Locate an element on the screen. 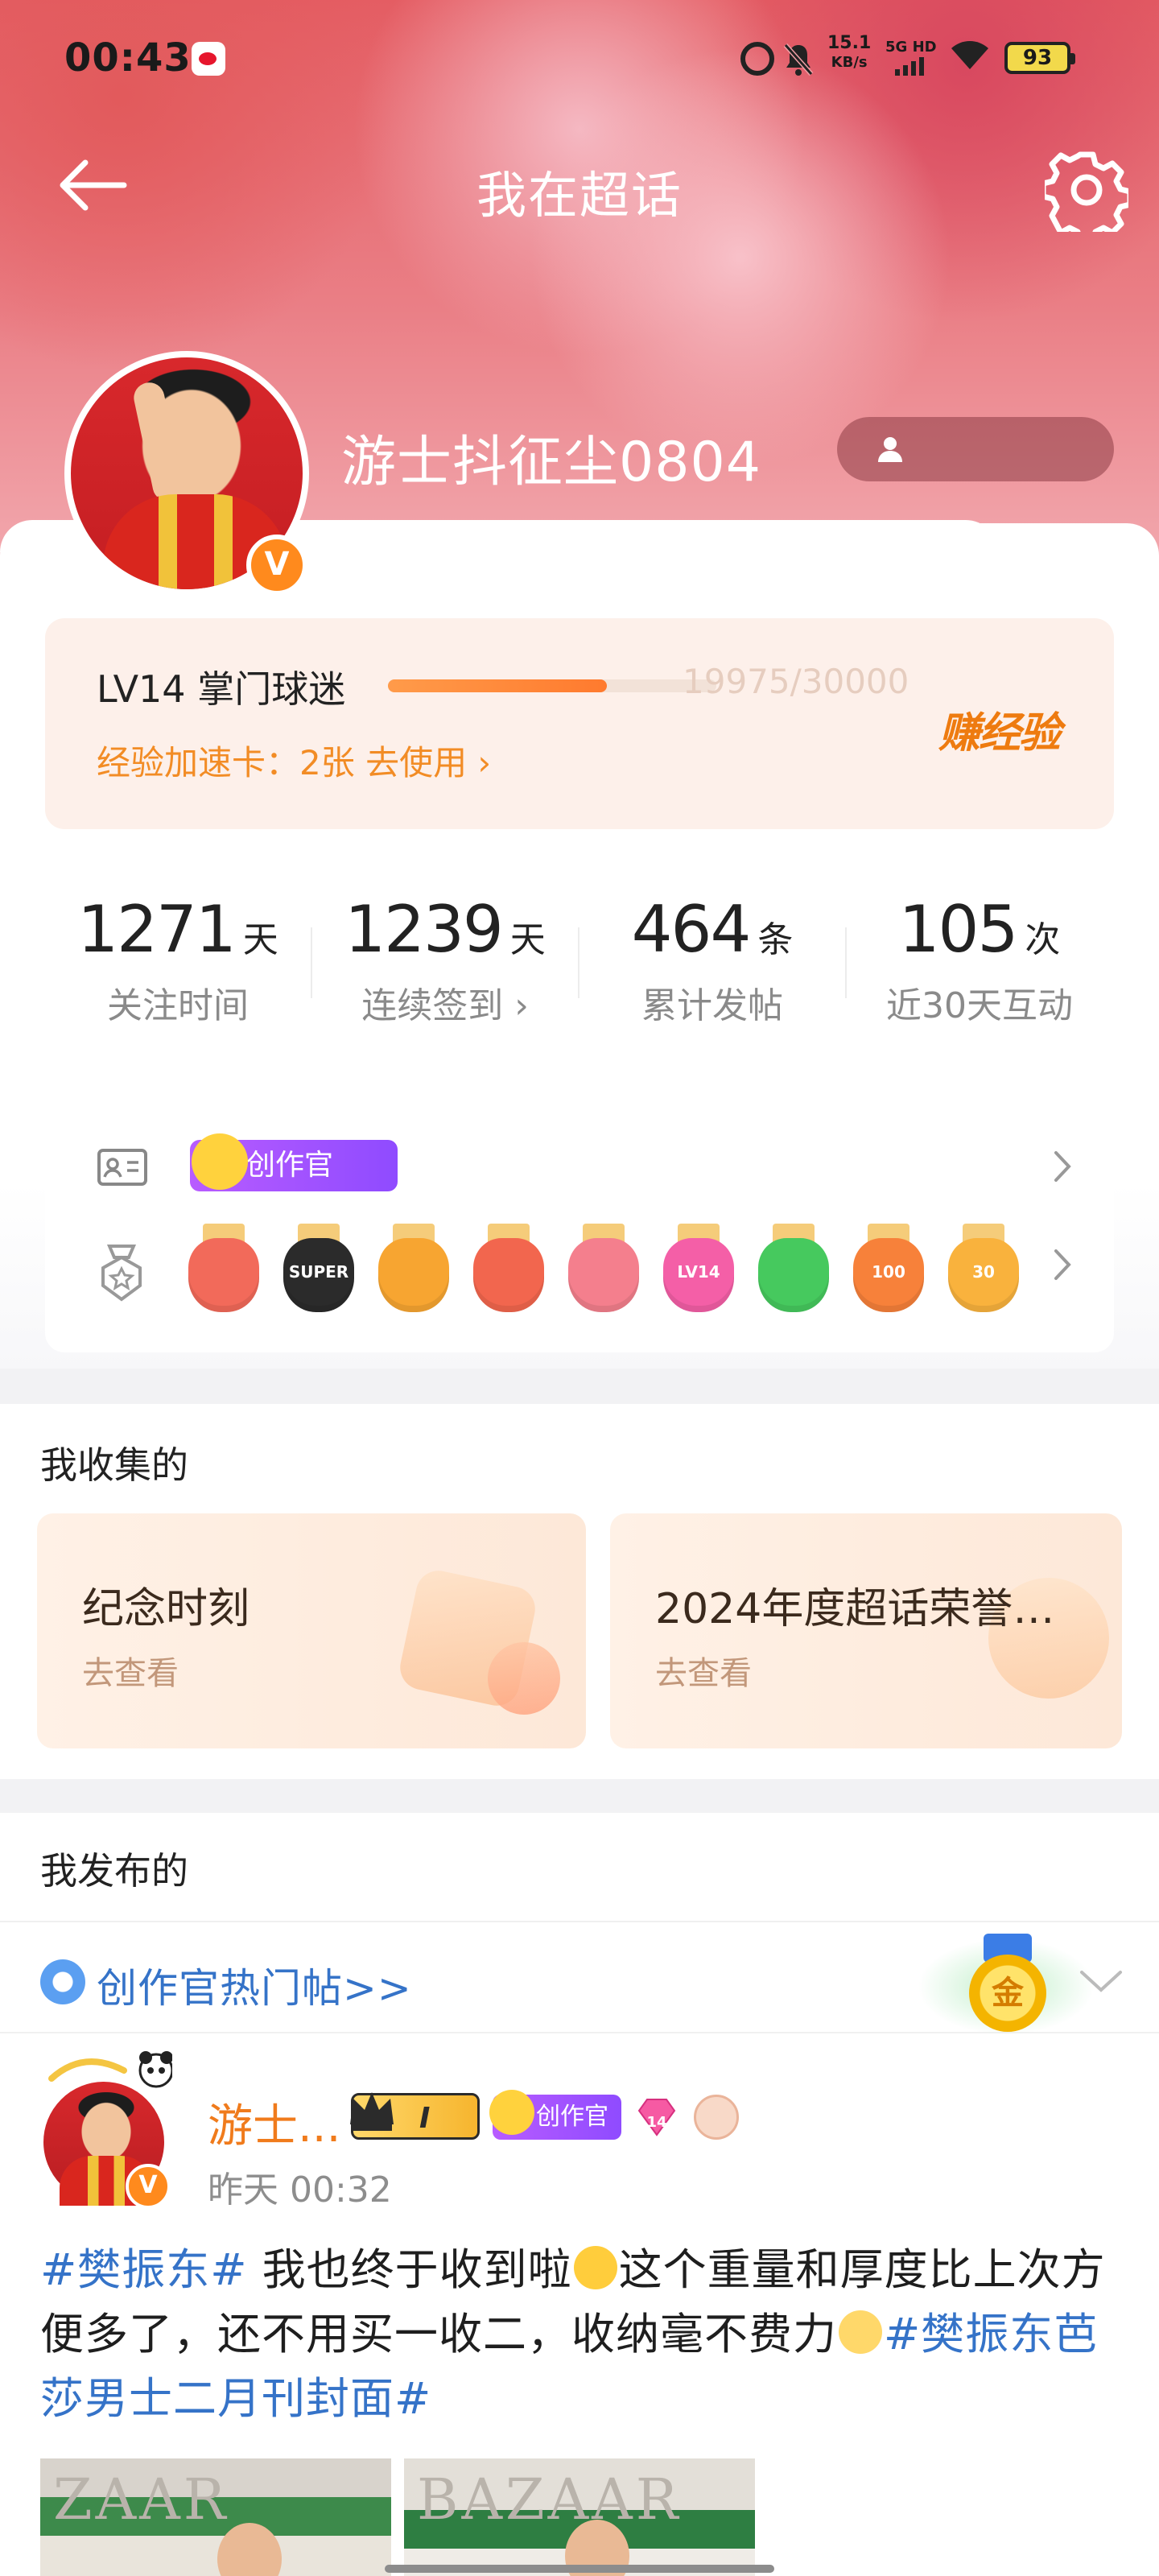 The height and width of the screenshot is (2576, 1159). surprised-emoji-icon is located at coordinates (595, 2267).